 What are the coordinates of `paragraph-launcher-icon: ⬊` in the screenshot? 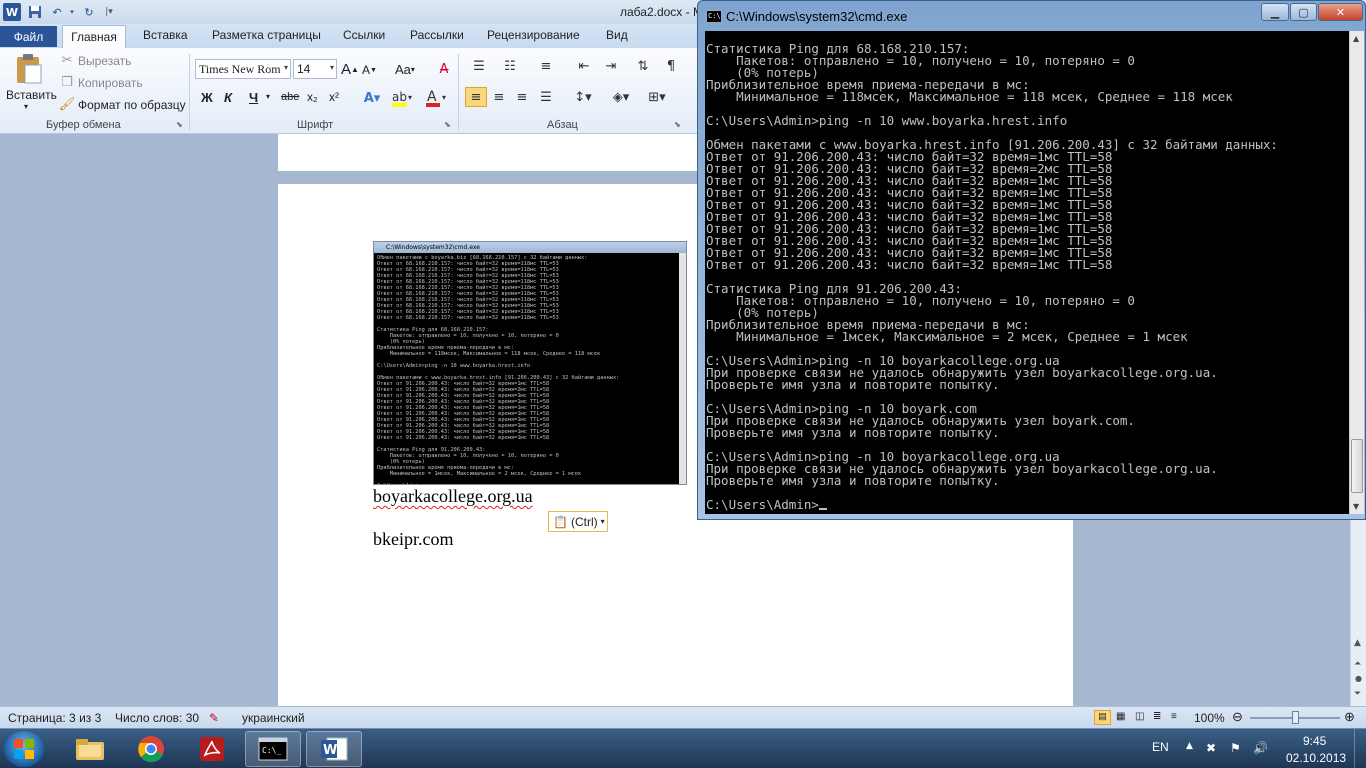 It's located at (677, 124).